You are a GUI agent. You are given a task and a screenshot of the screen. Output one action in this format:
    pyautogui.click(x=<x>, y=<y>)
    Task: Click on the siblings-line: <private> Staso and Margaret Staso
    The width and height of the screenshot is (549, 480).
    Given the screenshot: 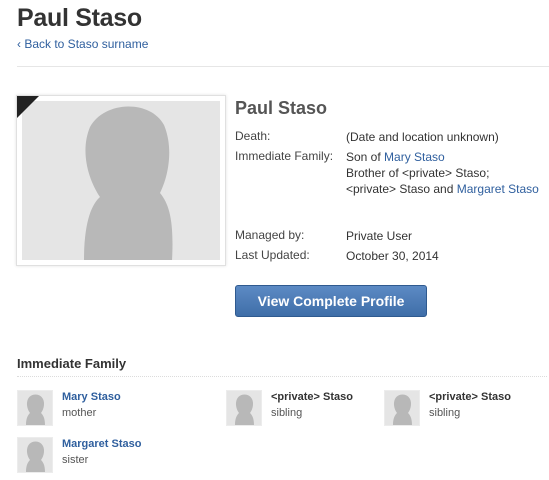 What is the action you would take?
    pyautogui.click(x=442, y=189)
    